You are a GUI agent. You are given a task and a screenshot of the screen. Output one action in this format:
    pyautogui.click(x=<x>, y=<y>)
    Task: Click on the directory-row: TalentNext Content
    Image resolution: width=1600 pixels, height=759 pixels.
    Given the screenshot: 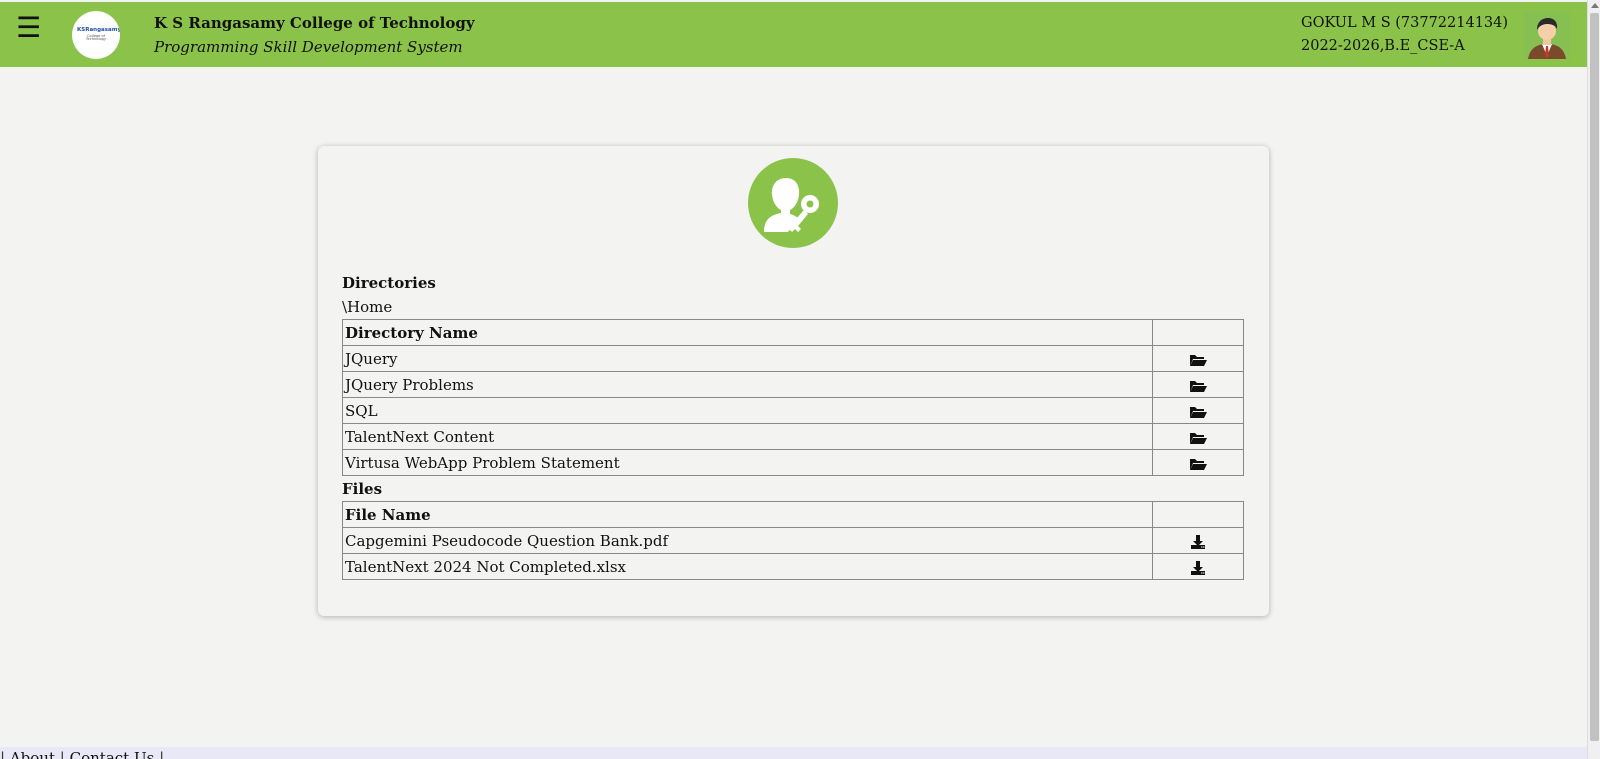 What is the action you would take?
    pyautogui.click(x=793, y=436)
    